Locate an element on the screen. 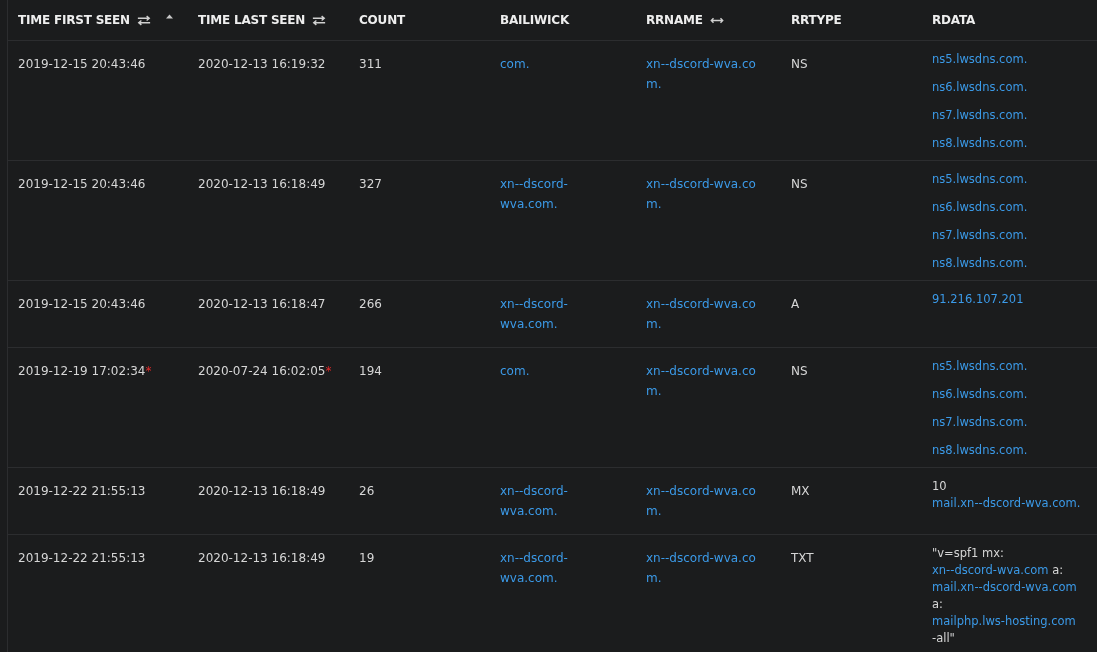  table-cell: 19 is located at coordinates (367, 558).